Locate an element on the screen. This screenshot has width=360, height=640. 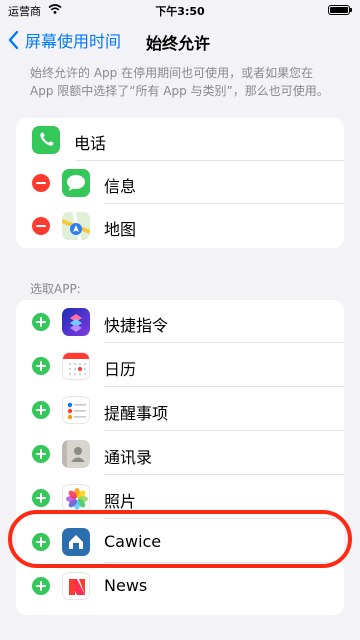
status-time: 下午3:50 is located at coordinates (180, 11).